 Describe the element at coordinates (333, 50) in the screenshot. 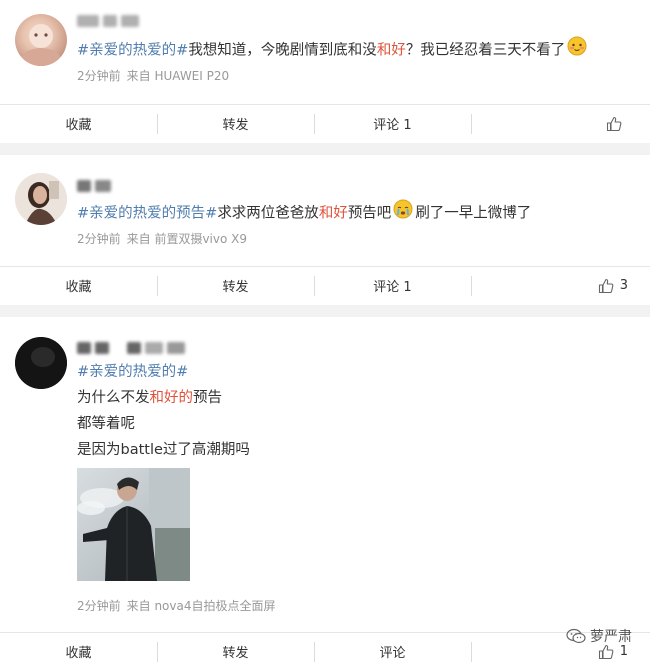

I see `post-text: #亲爱的热爱的#我想知道，今晚剧情到底和没和好？我已经忍着三天不看了` at that location.